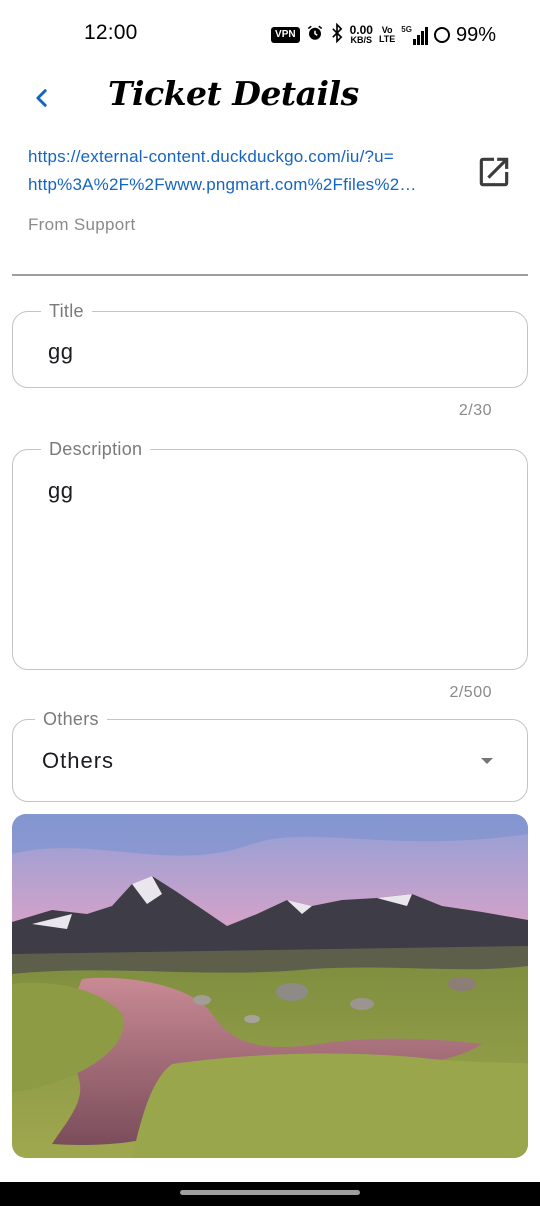 This screenshot has width=540, height=1206. Describe the element at coordinates (82, 224) in the screenshot. I see `attachment-source: From Support` at that location.